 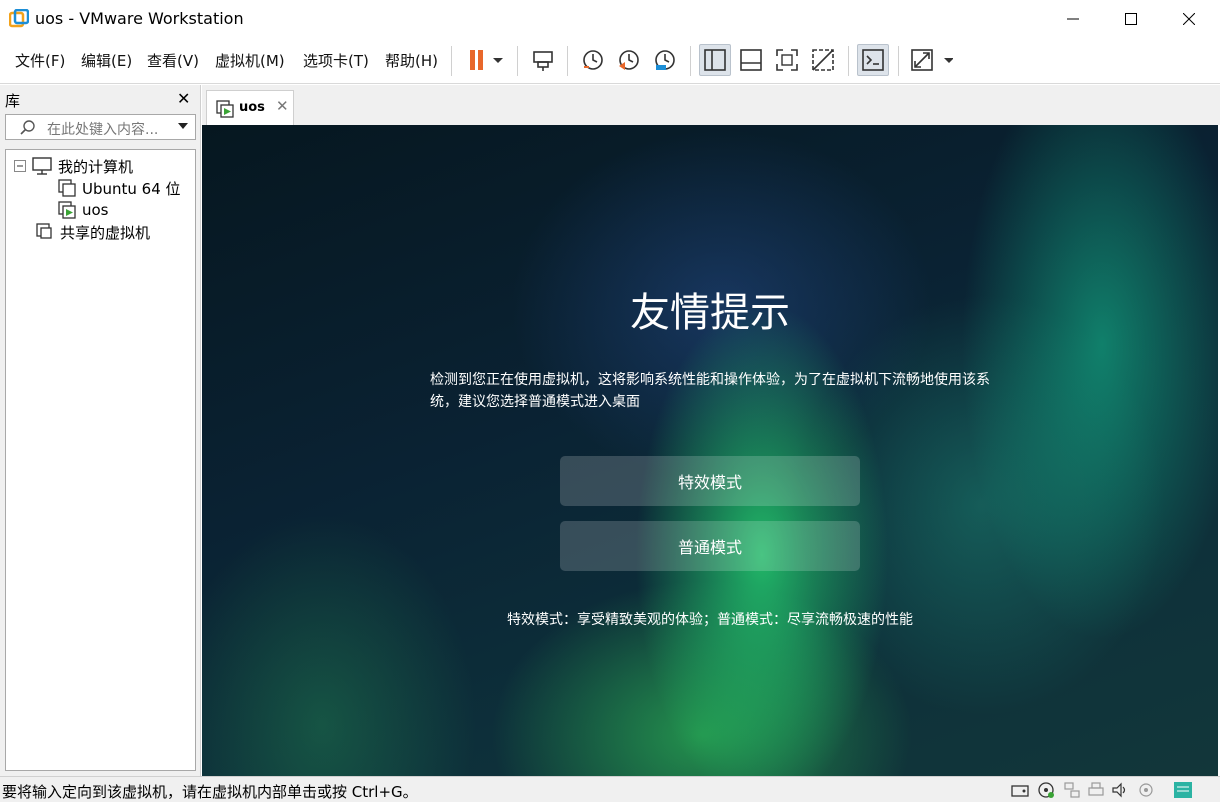 What do you see at coordinates (484, 60) in the screenshot?
I see `pause-button` at bounding box center [484, 60].